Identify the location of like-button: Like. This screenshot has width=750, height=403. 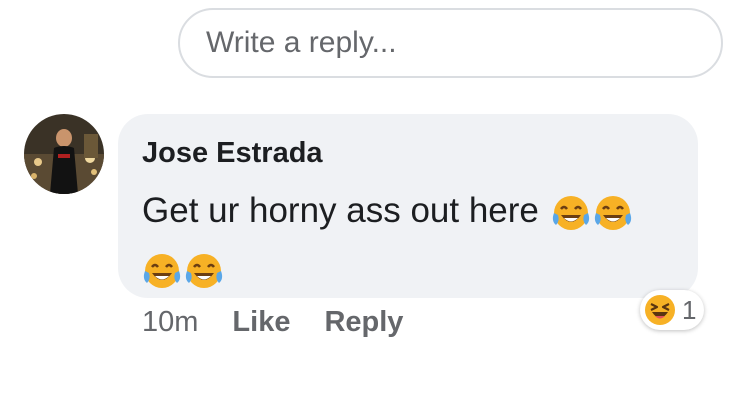
(261, 322).